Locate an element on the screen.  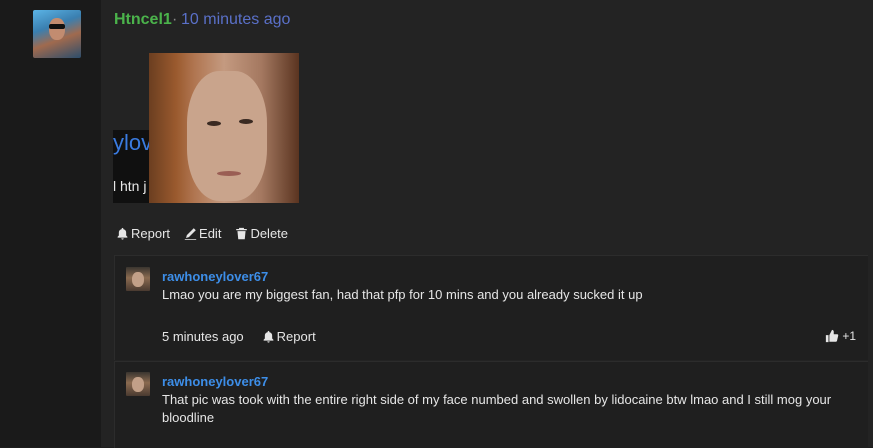
like-button: +1 is located at coordinates (840, 336).